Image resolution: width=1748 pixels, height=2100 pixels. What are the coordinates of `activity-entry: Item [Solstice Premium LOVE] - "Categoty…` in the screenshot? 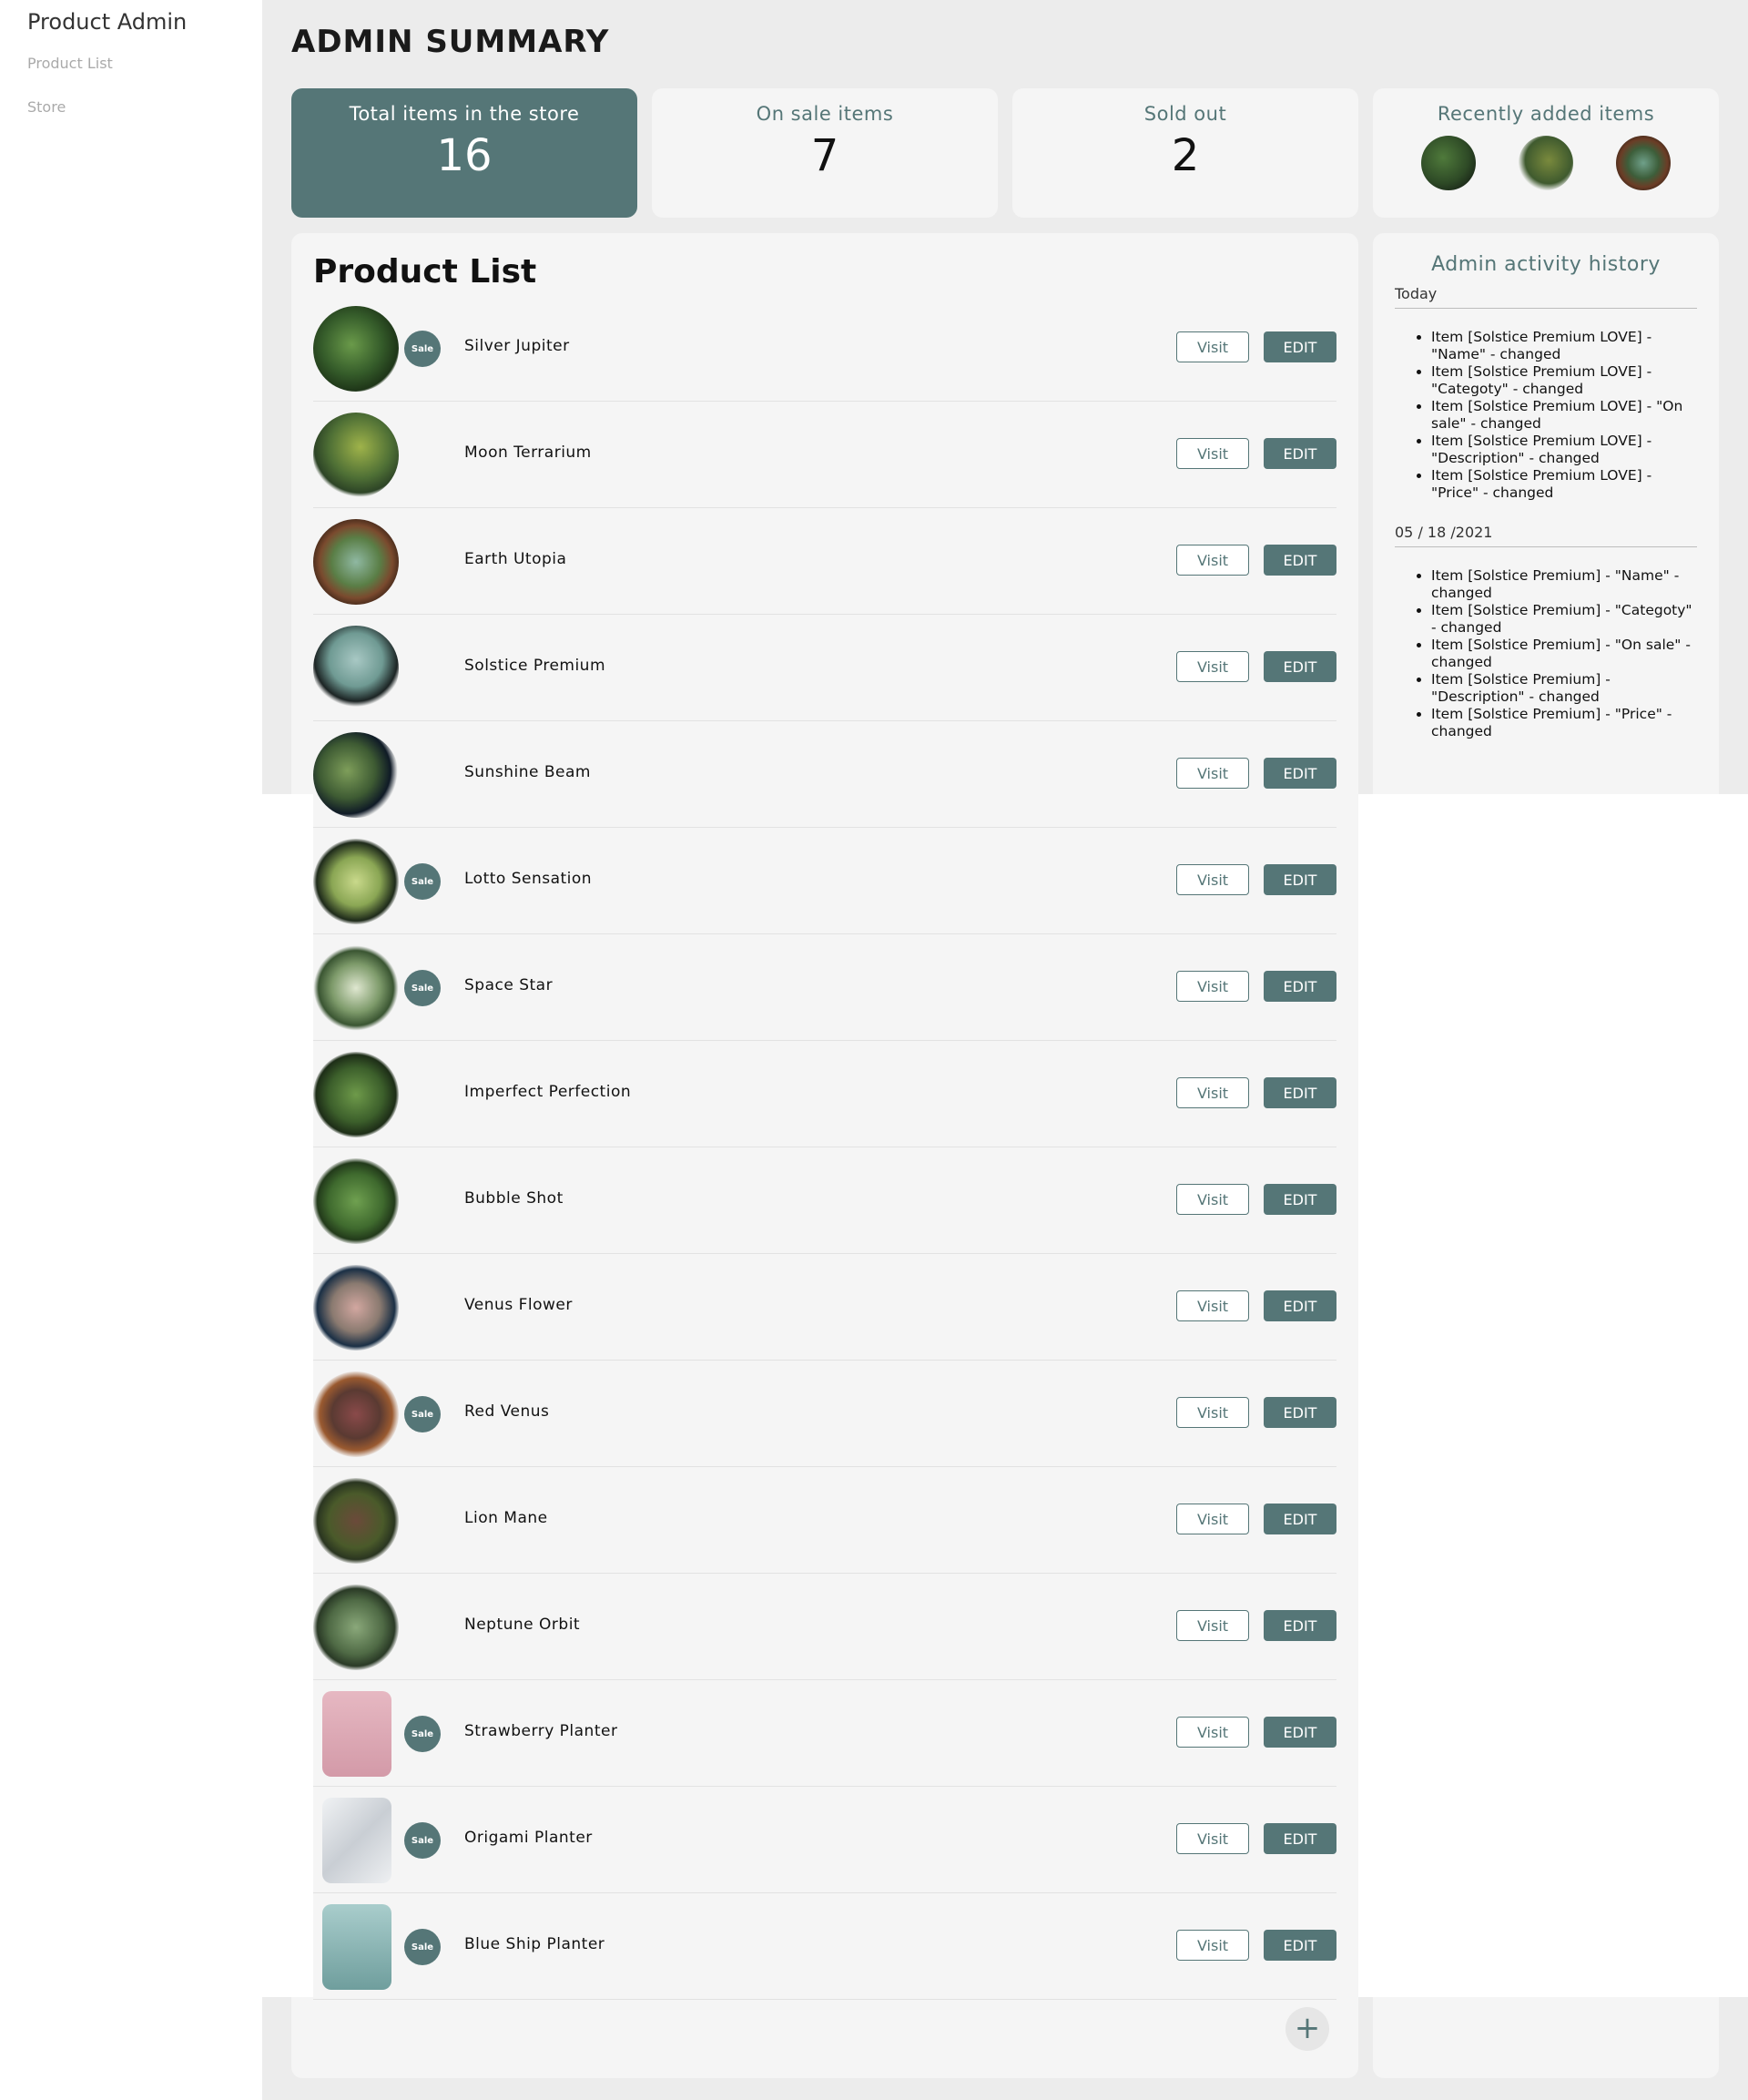 It's located at (1564, 380).